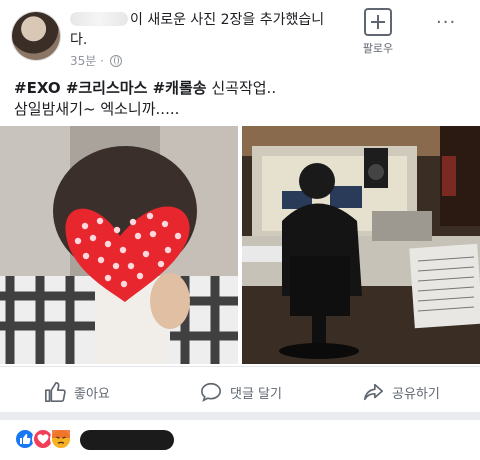  What do you see at coordinates (55, 392) in the screenshot?
I see `thumbs-up-icon` at bounding box center [55, 392].